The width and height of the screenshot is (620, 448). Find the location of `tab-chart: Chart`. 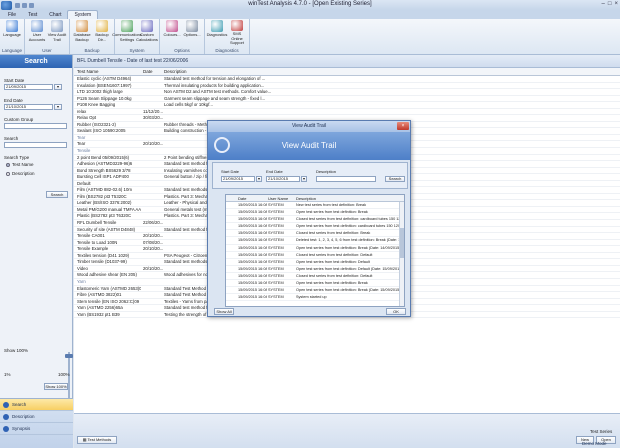

tab-chart: Chart is located at coordinates (55, 15).